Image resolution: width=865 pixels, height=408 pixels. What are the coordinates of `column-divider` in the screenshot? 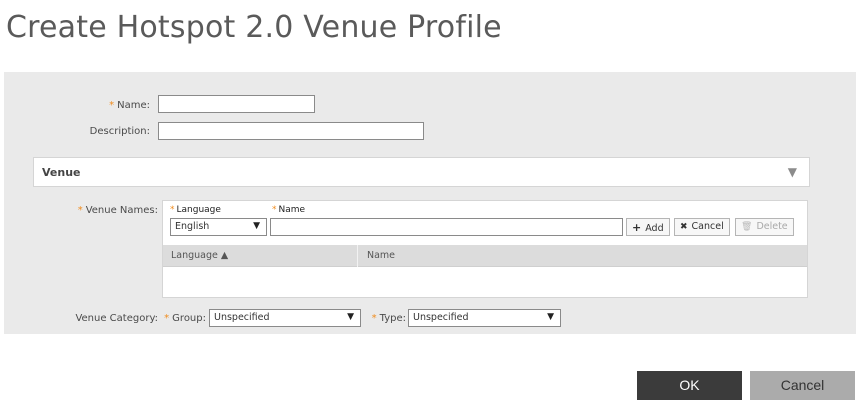 It's located at (357, 256).